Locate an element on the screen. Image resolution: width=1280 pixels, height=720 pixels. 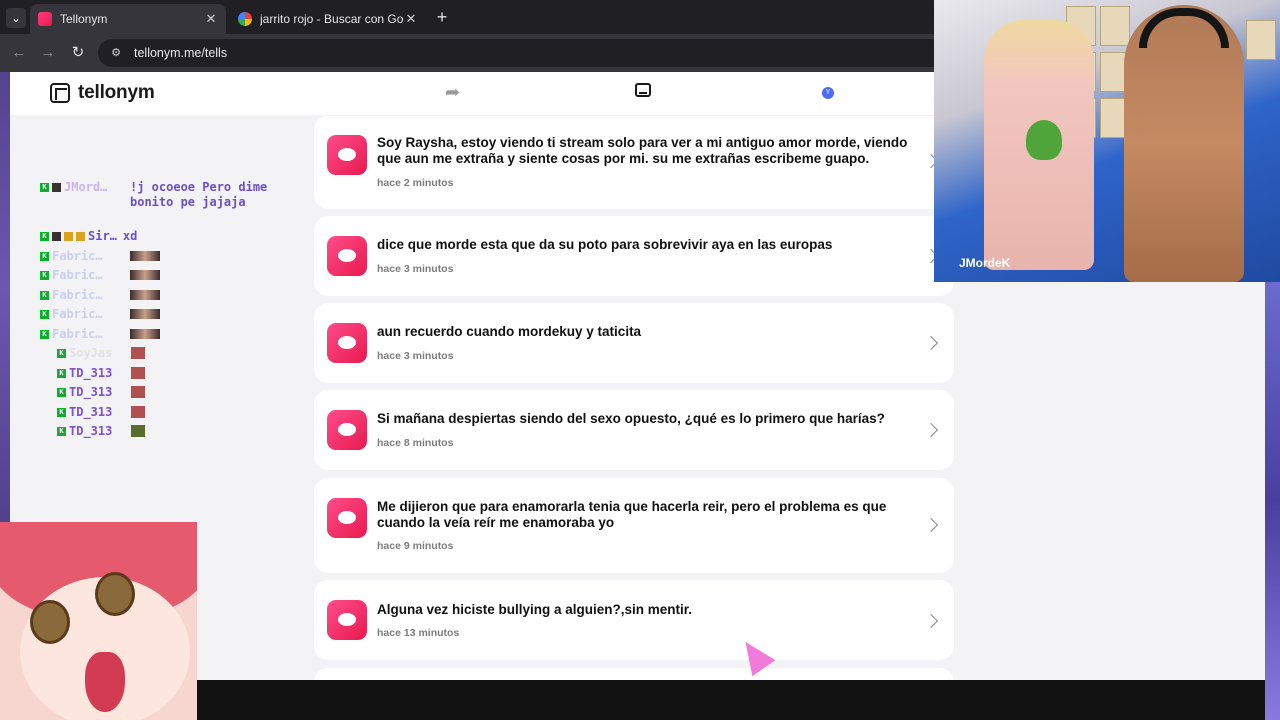
url-text: tellonym.me/tells is located at coordinates (181, 53).